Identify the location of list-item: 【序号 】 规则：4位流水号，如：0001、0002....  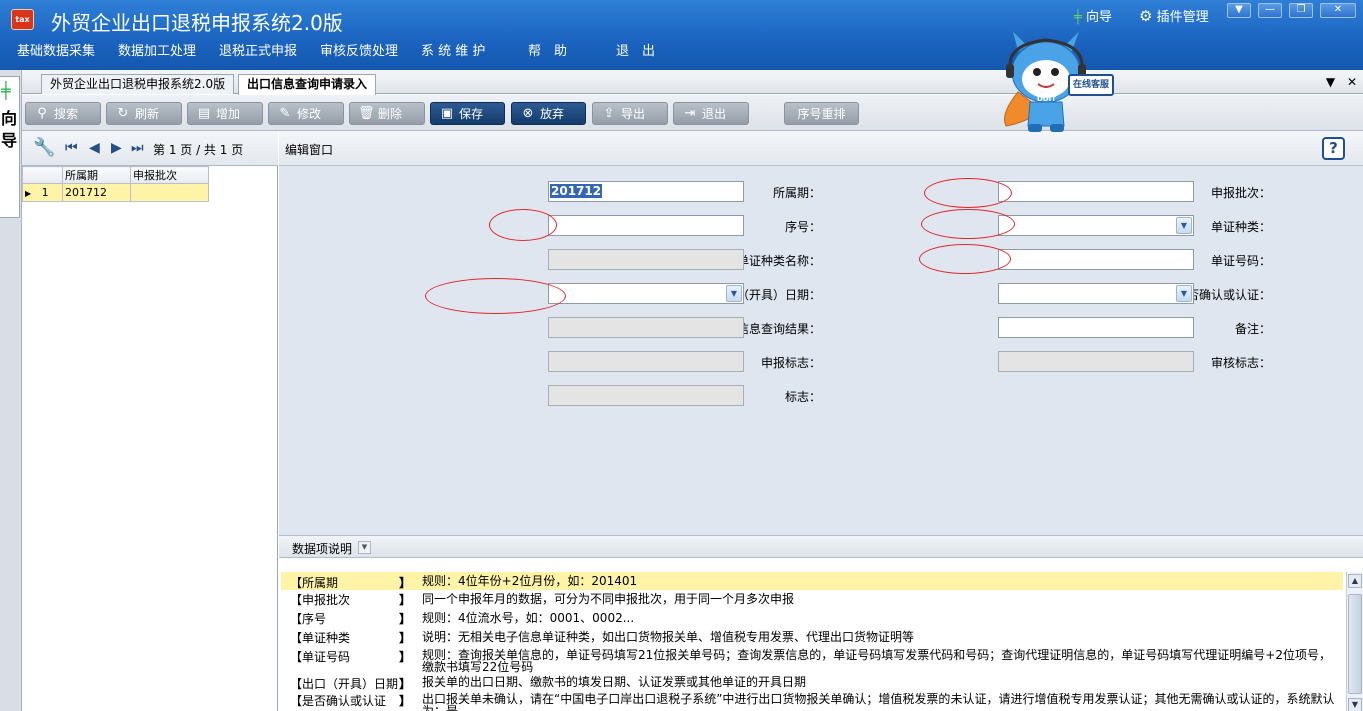
(812, 619).